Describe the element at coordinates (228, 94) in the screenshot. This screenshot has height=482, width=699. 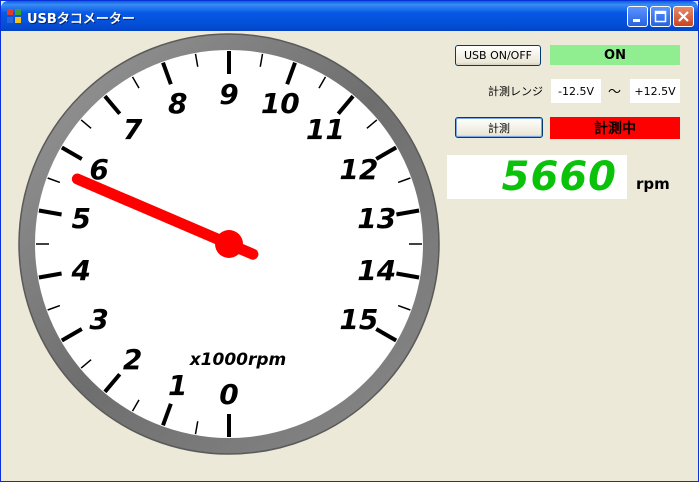
I see `tick-label: 9` at that location.